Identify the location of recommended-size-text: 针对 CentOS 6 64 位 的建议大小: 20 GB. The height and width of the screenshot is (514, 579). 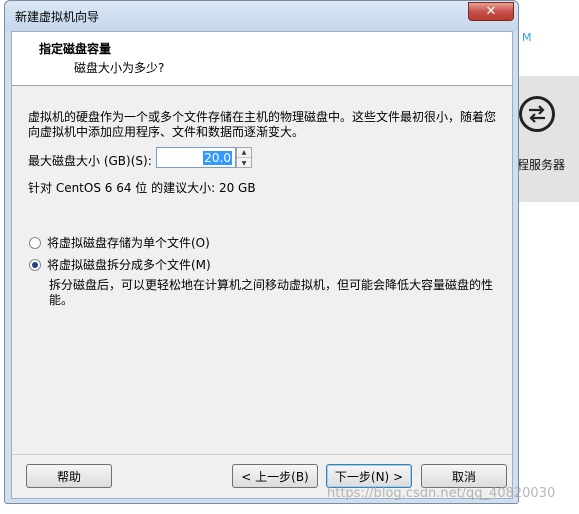
(142, 188).